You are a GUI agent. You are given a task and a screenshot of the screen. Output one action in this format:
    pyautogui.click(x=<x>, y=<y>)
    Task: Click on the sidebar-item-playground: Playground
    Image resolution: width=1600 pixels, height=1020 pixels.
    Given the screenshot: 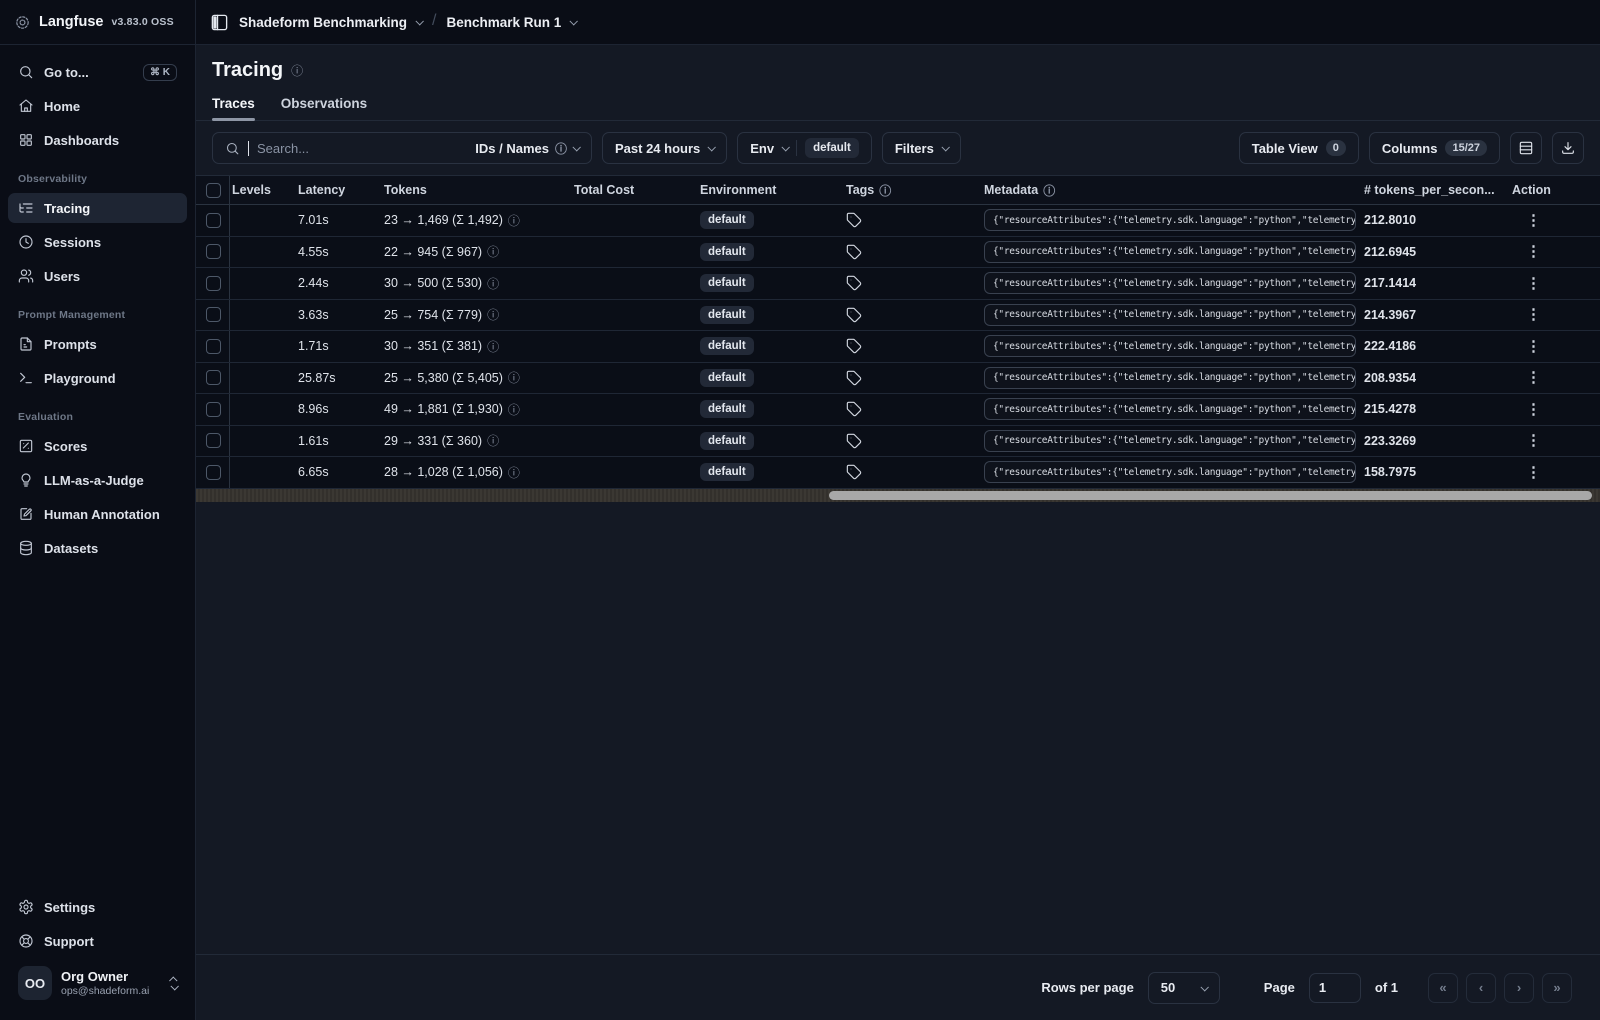 What is the action you would take?
    pyautogui.click(x=97, y=378)
    